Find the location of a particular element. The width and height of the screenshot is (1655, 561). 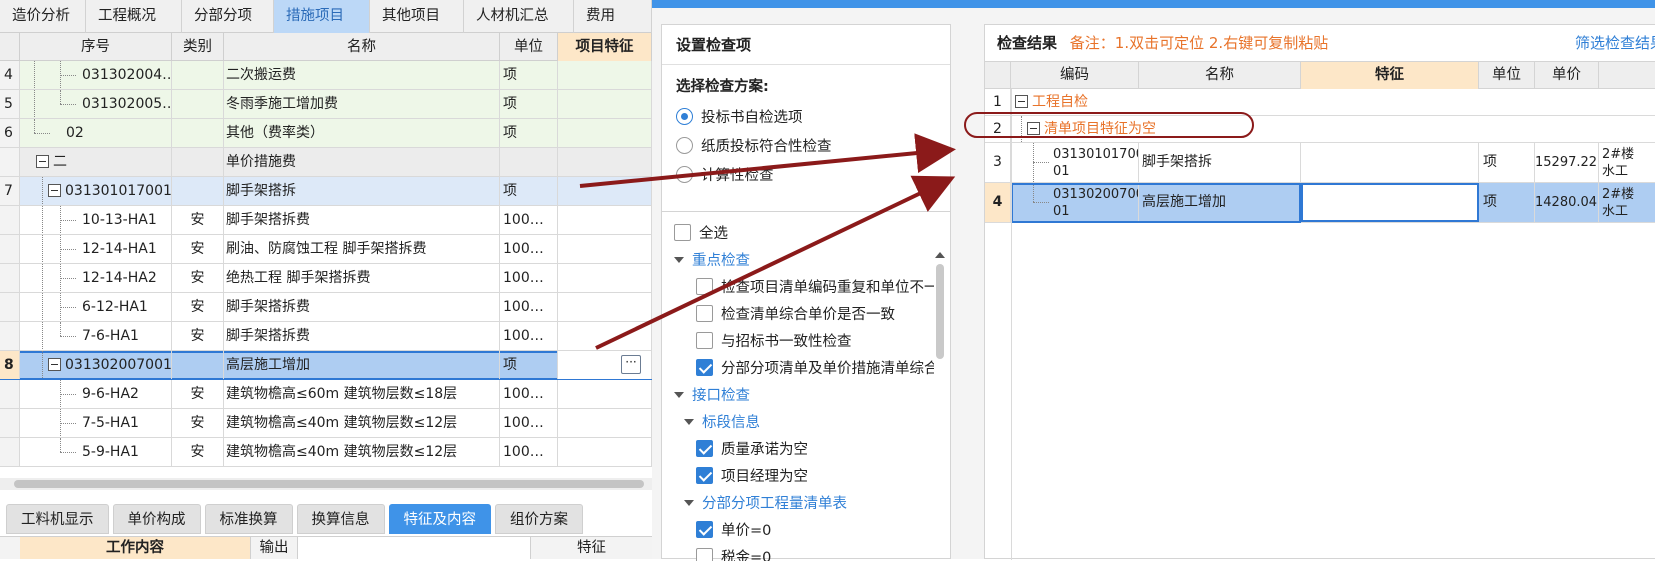

result-row: 3 03130101700 01 脚手架搭拆 项 15297.22 2#楼 水工 is located at coordinates (1320, 163).